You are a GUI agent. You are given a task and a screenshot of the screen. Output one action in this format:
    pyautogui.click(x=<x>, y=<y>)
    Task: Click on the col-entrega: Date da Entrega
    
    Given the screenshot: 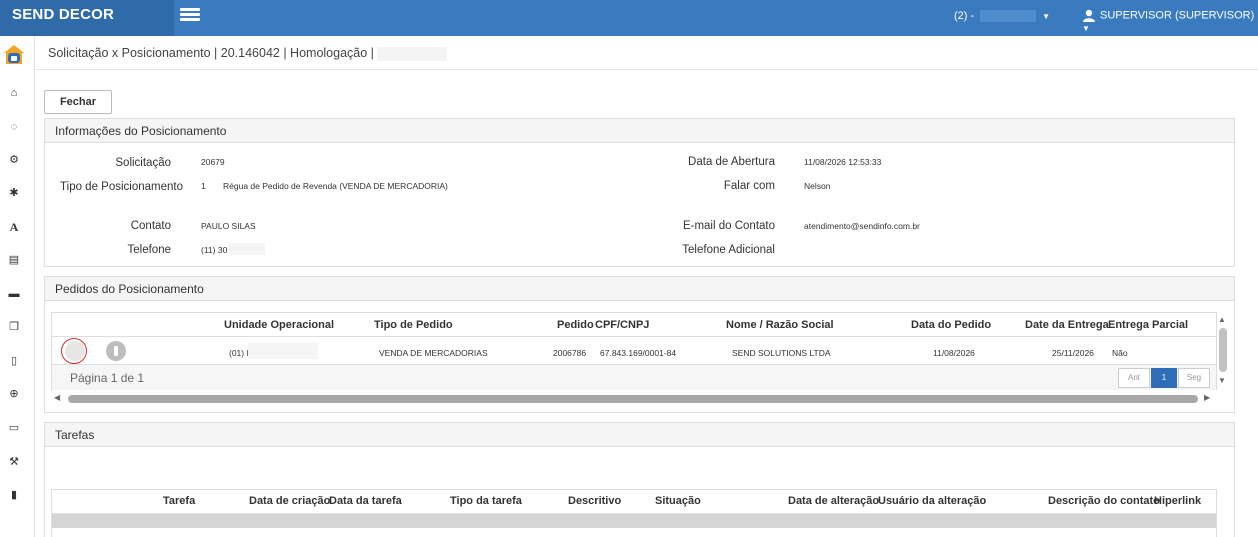 What is the action you would take?
    pyautogui.click(x=1067, y=325)
    